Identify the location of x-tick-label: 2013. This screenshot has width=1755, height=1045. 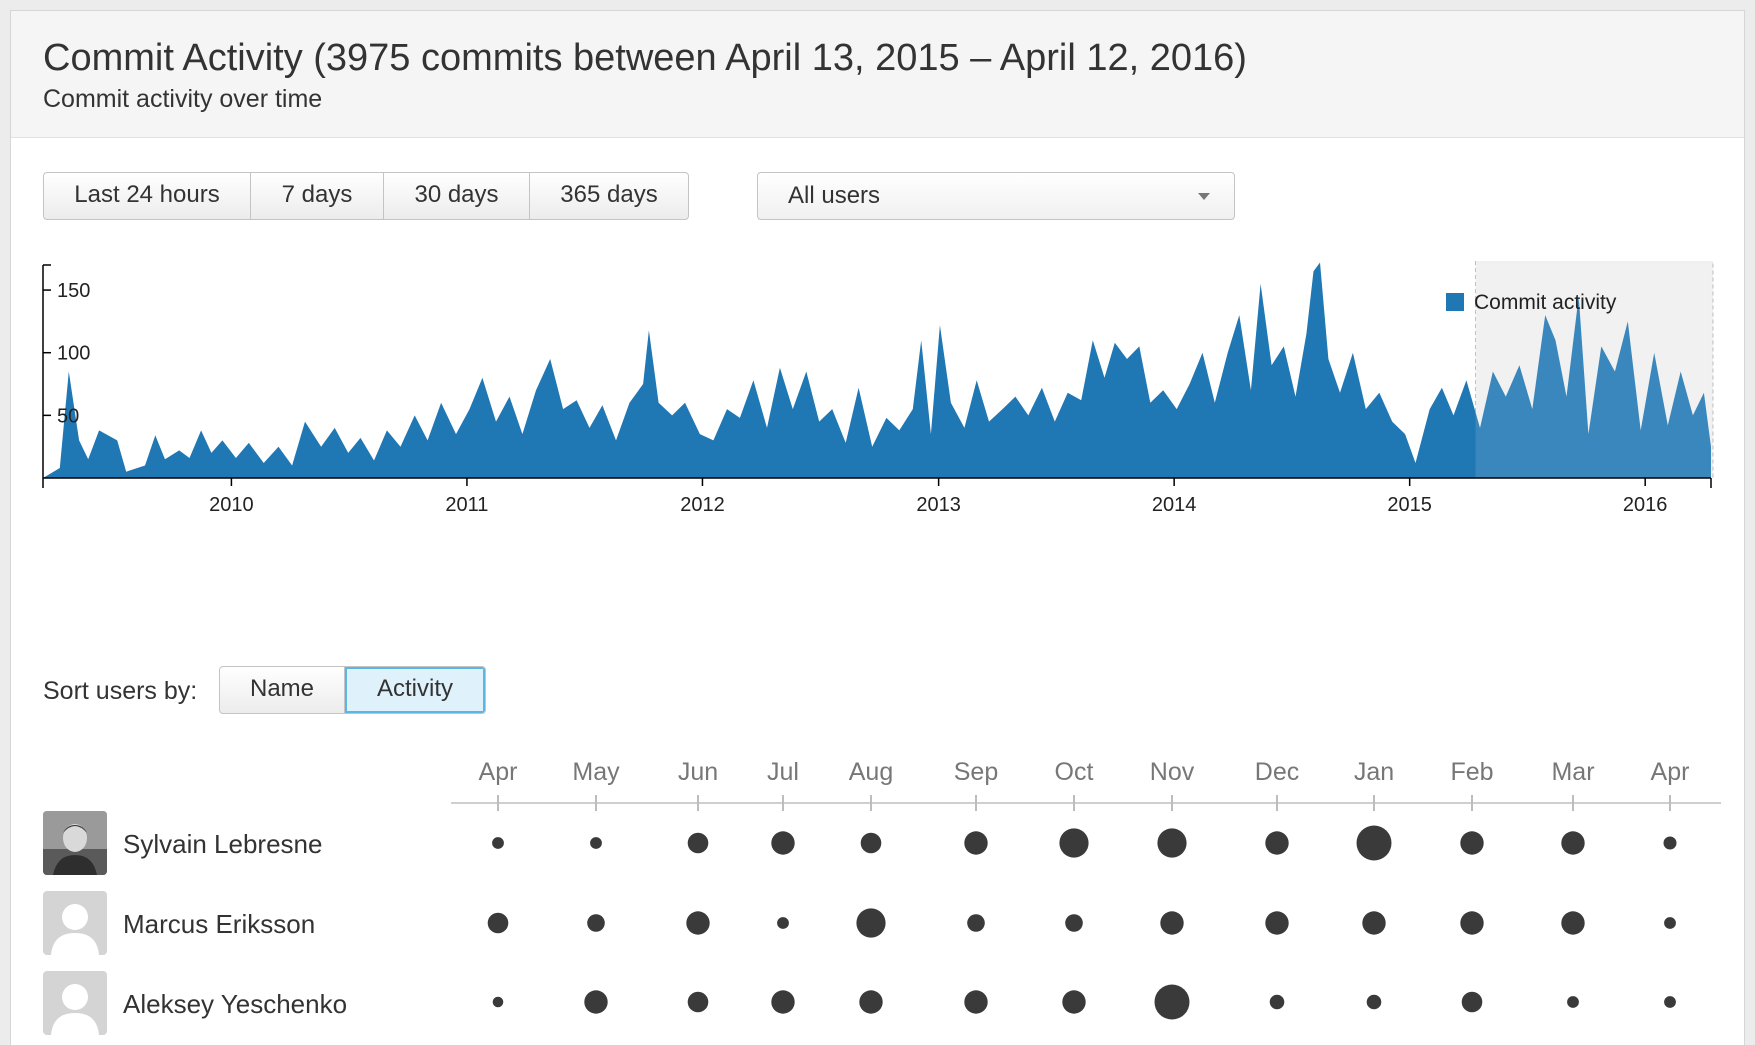
(938, 505).